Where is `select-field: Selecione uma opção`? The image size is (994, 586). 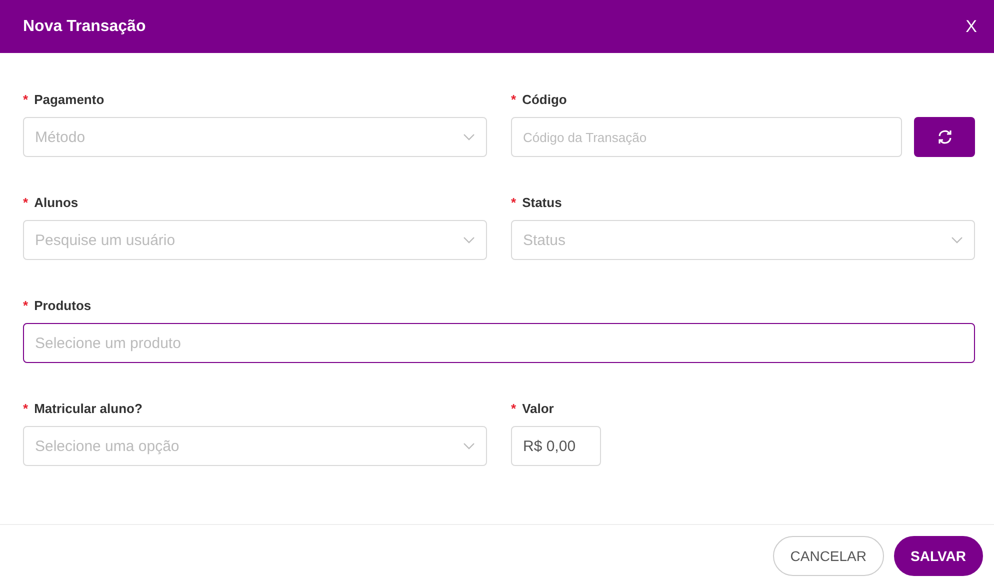 select-field: Selecione uma opção is located at coordinates (255, 446).